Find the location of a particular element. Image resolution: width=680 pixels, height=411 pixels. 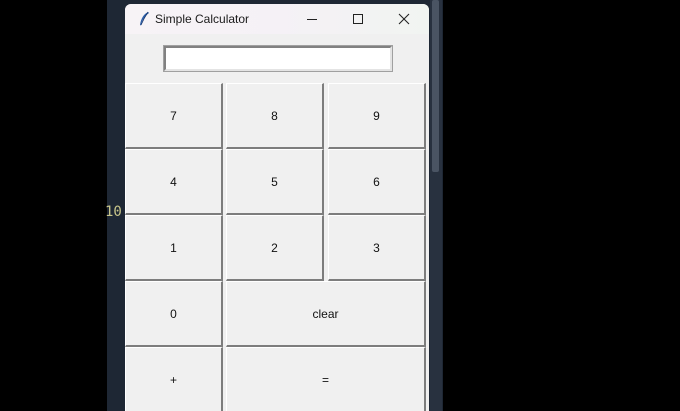

button-7: 7 is located at coordinates (174, 116).